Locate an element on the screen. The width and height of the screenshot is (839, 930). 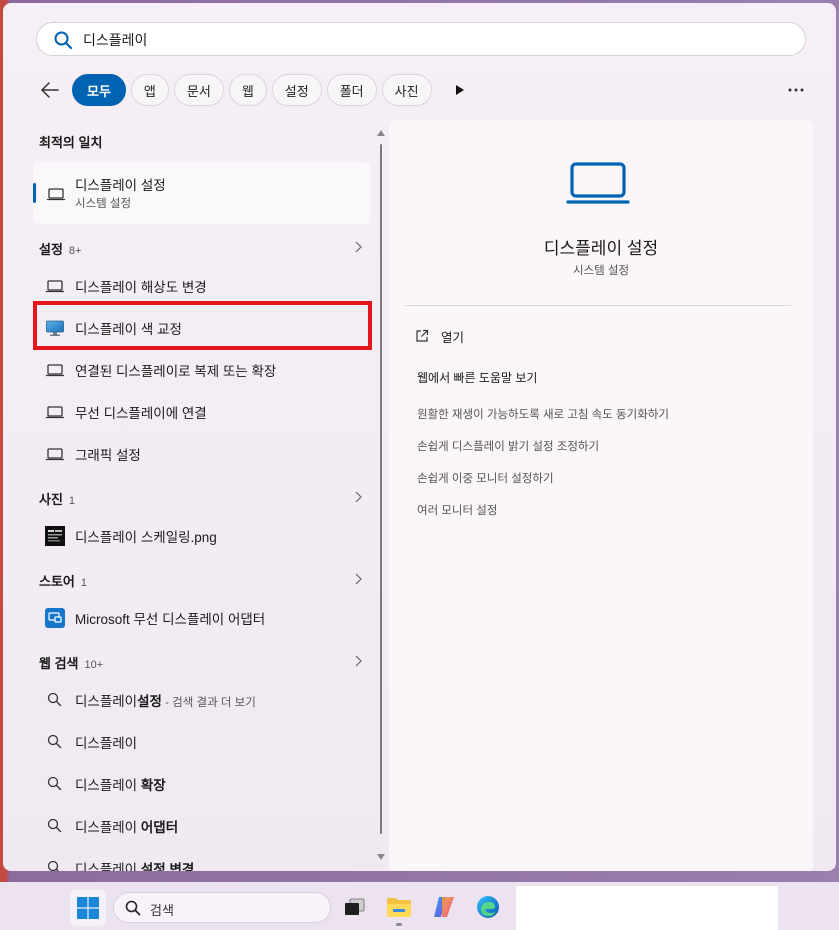
highlight-annotation is located at coordinates (202, 325).